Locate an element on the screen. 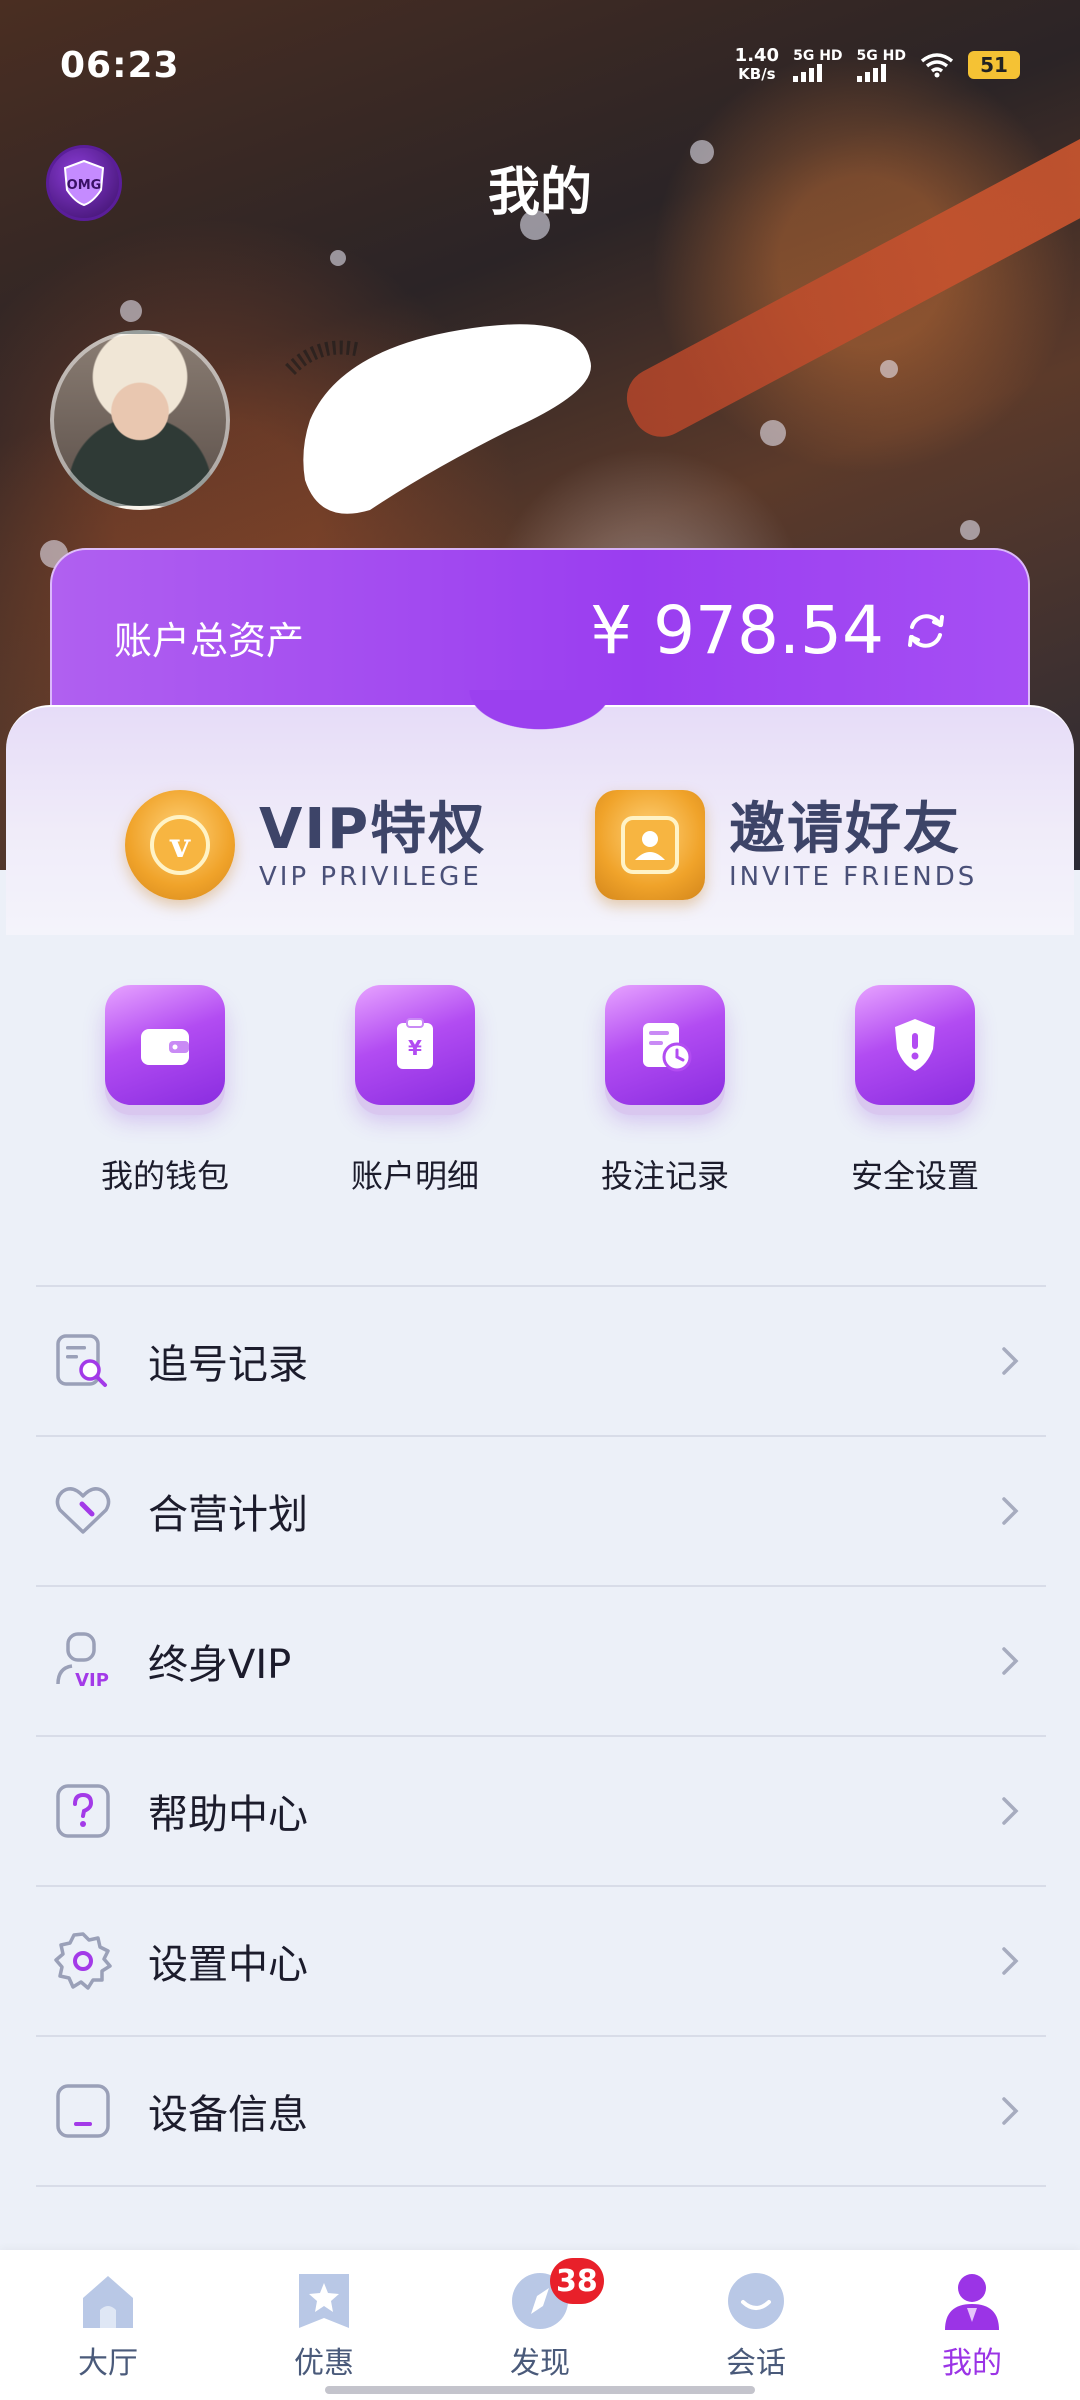 This screenshot has height=2400, width=1080. page-title: 我的 is located at coordinates (539, 193).